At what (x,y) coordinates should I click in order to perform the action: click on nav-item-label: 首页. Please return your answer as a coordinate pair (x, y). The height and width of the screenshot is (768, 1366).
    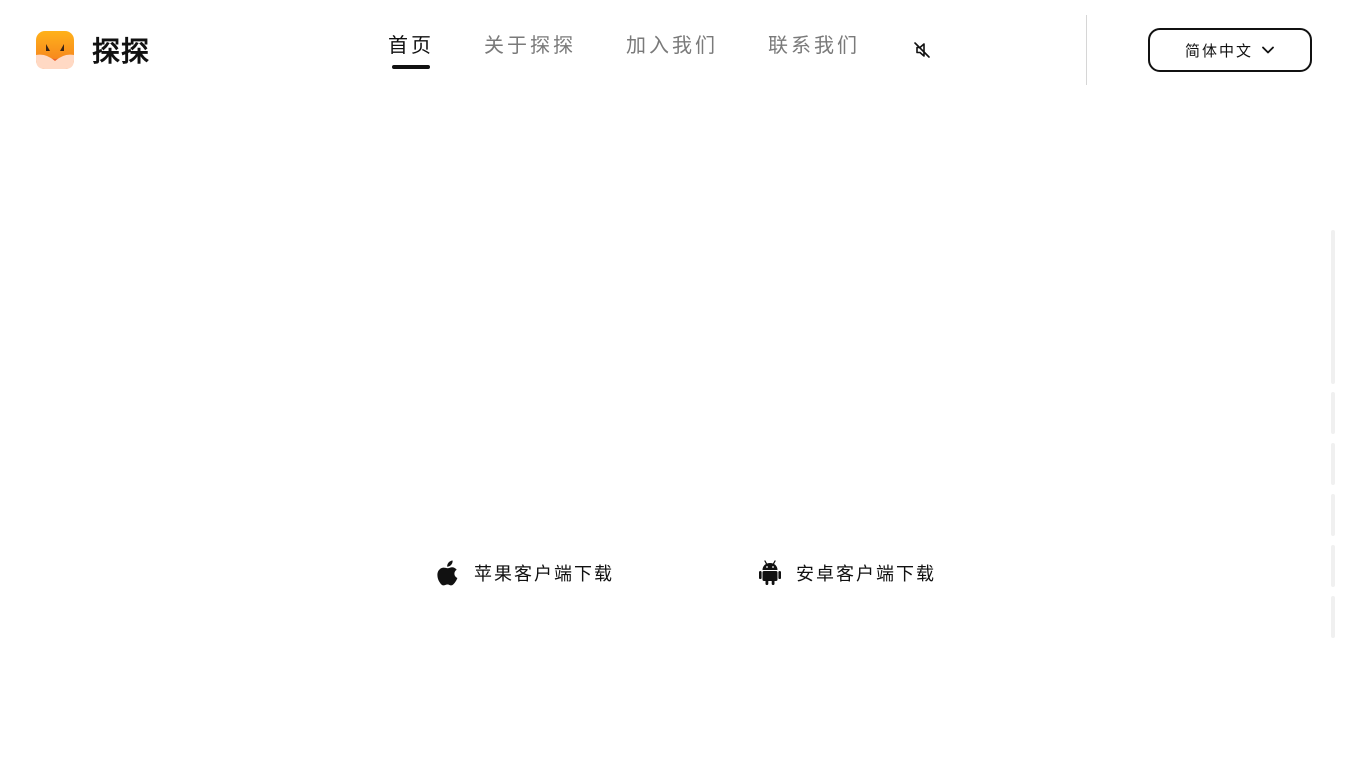
    Looking at the image, I should click on (411, 45).